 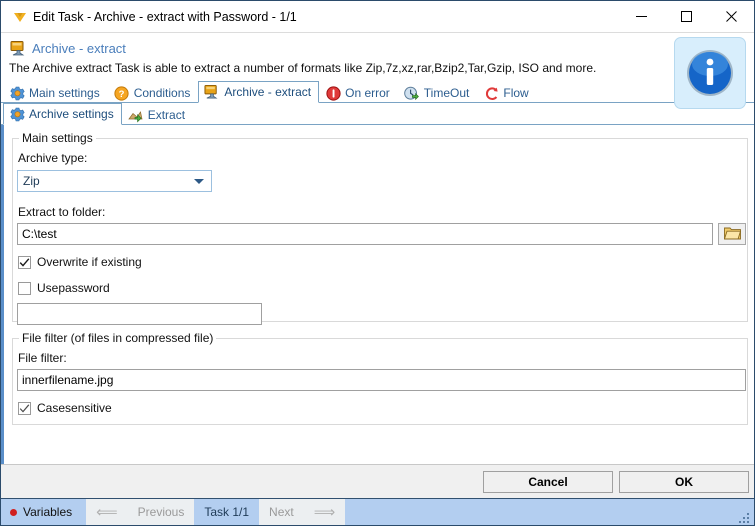 I want to click on subtab-label: Archive settings, so click(x=71, y=114).